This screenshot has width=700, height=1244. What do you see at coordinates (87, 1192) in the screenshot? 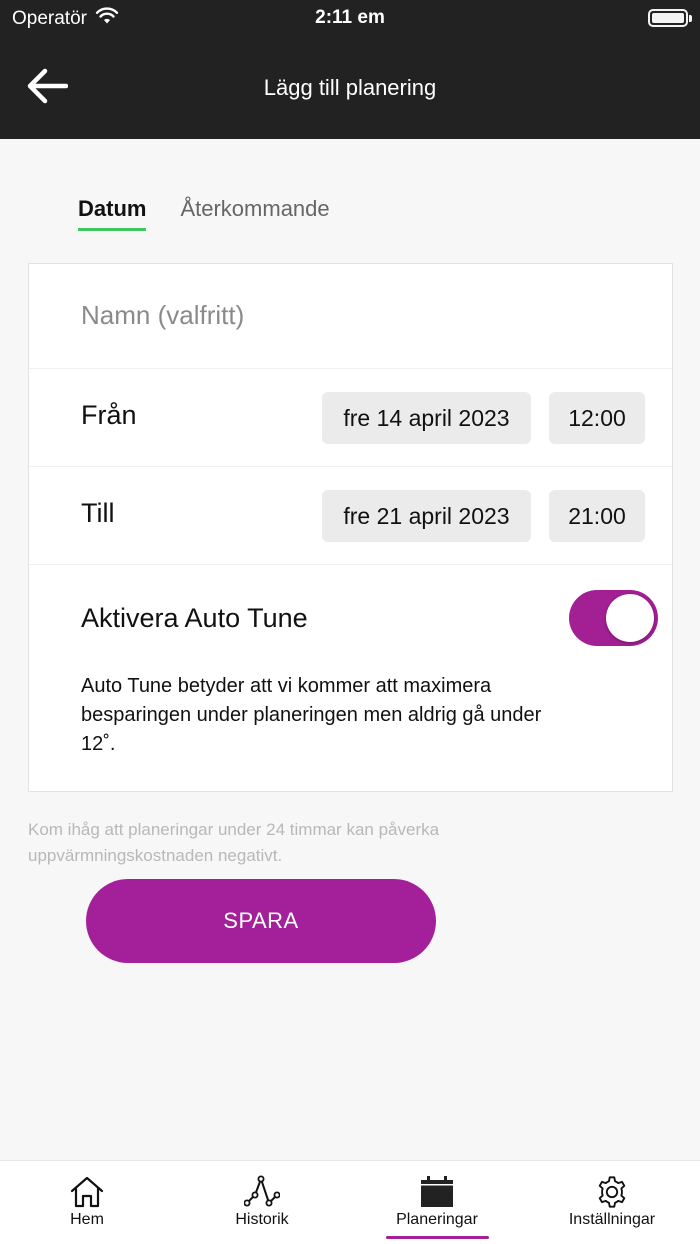
I see `home-icon` at bounding box center [87, 1192].